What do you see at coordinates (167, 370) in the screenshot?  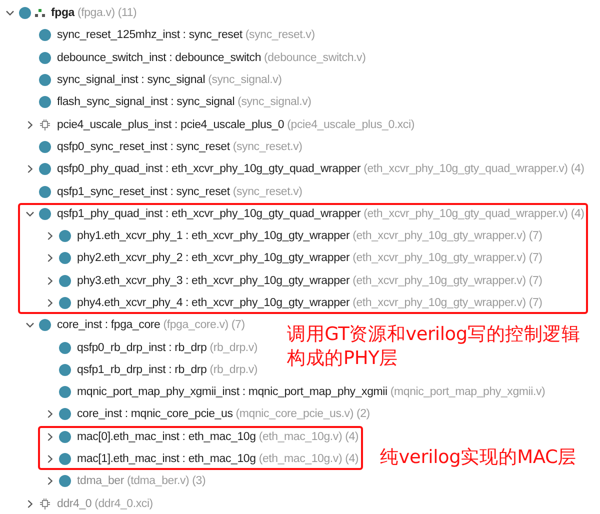 I see `tree-item: qsfp1_rb_drp_inst : rb_drp (rb_drp.v)` at bounding box center [167, 370].